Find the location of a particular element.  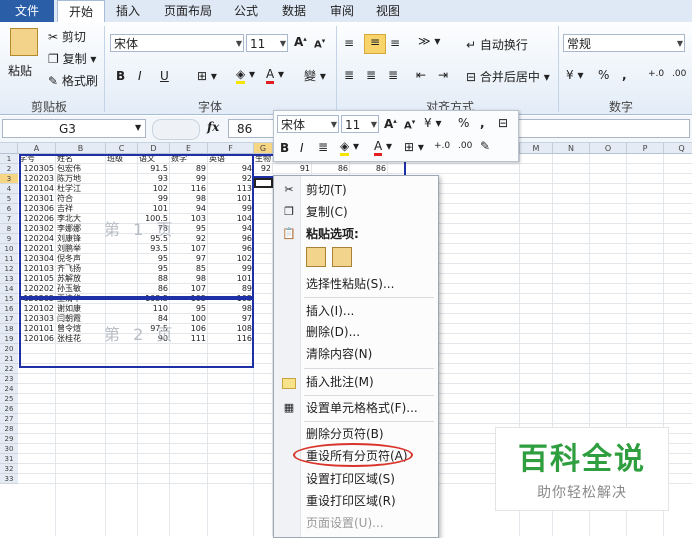

italic-button: I is located at coordinates (140, 76).